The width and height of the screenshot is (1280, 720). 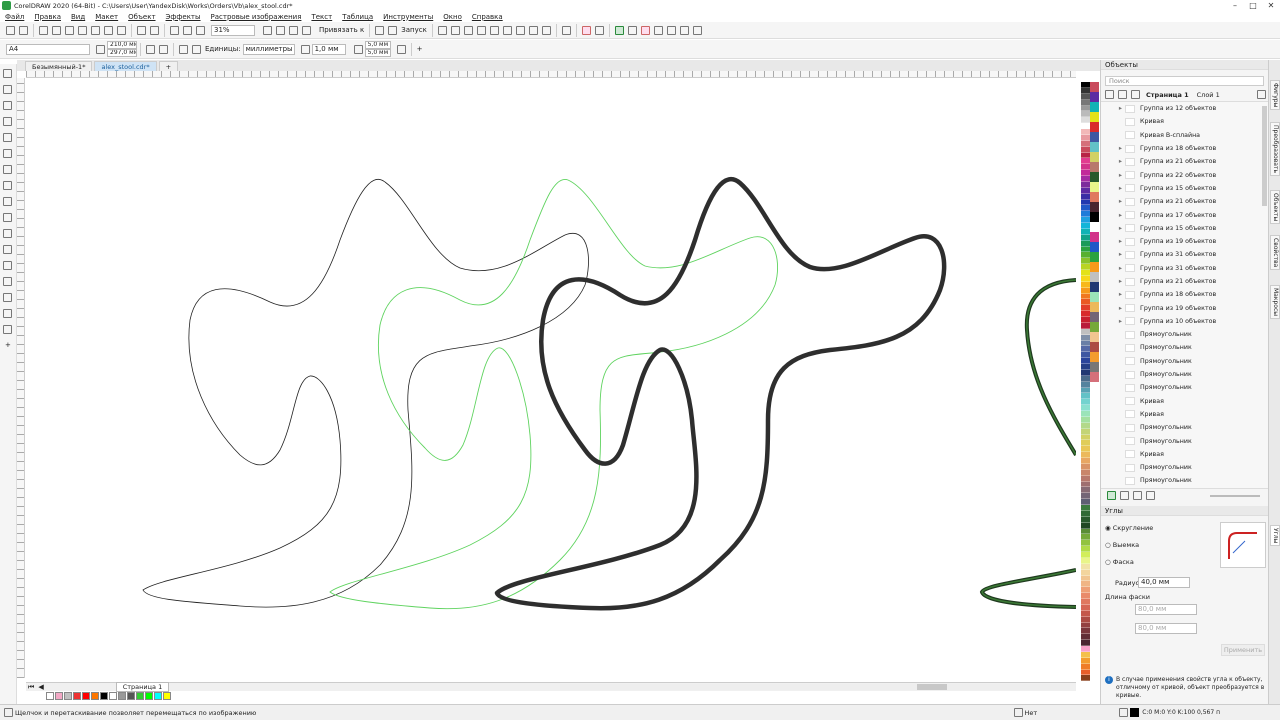 I want to click on object-list-item: ▸ Группа из 22 объектов, so click(x=1184, y=174).